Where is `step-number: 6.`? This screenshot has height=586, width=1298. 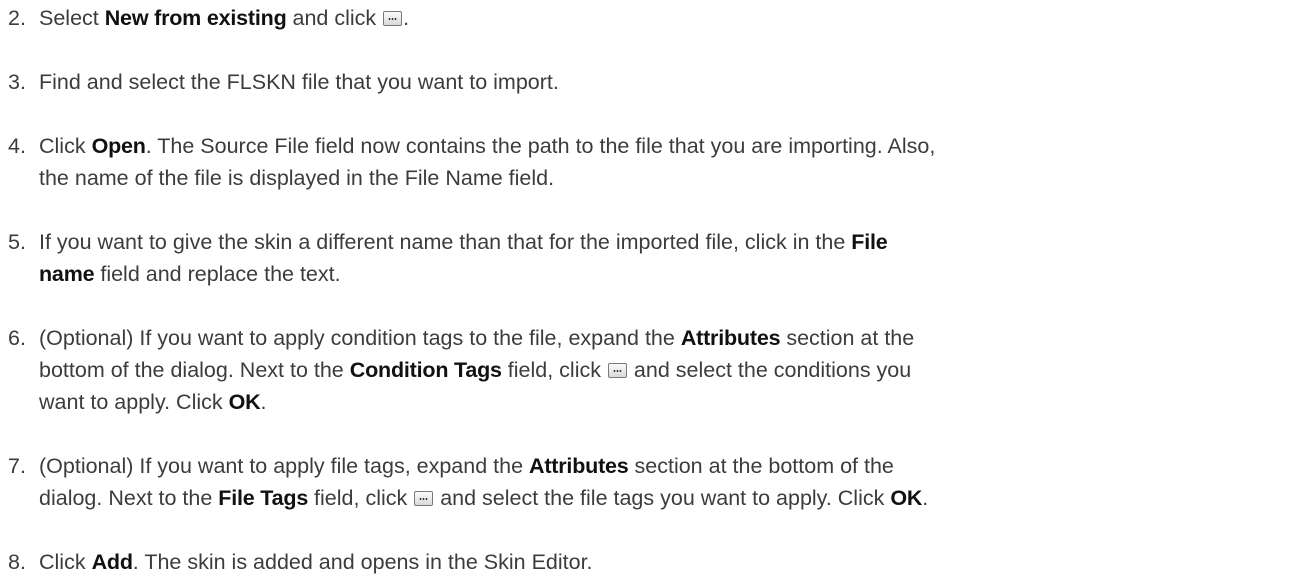
step-number: 6. is located at coordinates (17, 338).